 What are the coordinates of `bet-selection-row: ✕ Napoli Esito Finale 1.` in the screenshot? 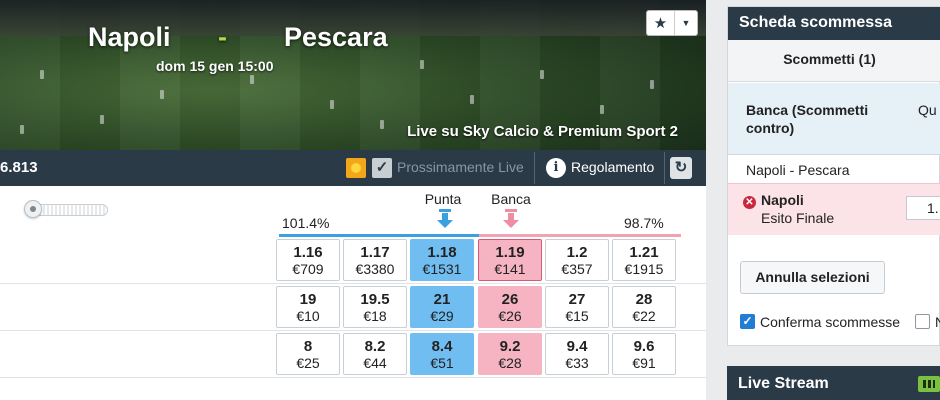 It's located at (834, 209).